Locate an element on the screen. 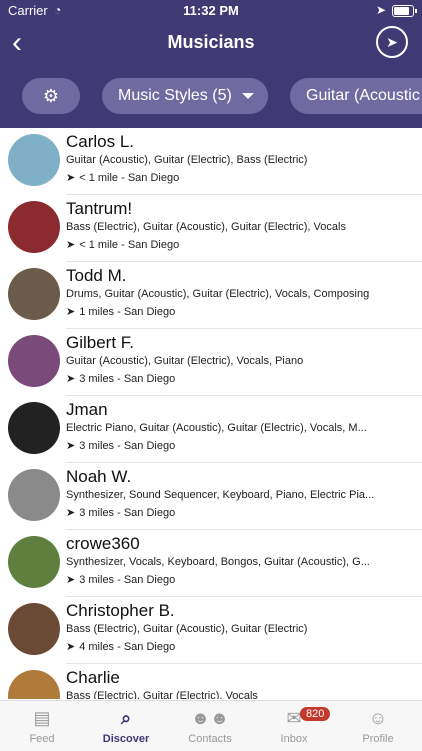 The width and height of the screenshot is (422, 751). status-bar: Carrier ◔ 11:32 PM ➤ is located at coordinates (211, 11).